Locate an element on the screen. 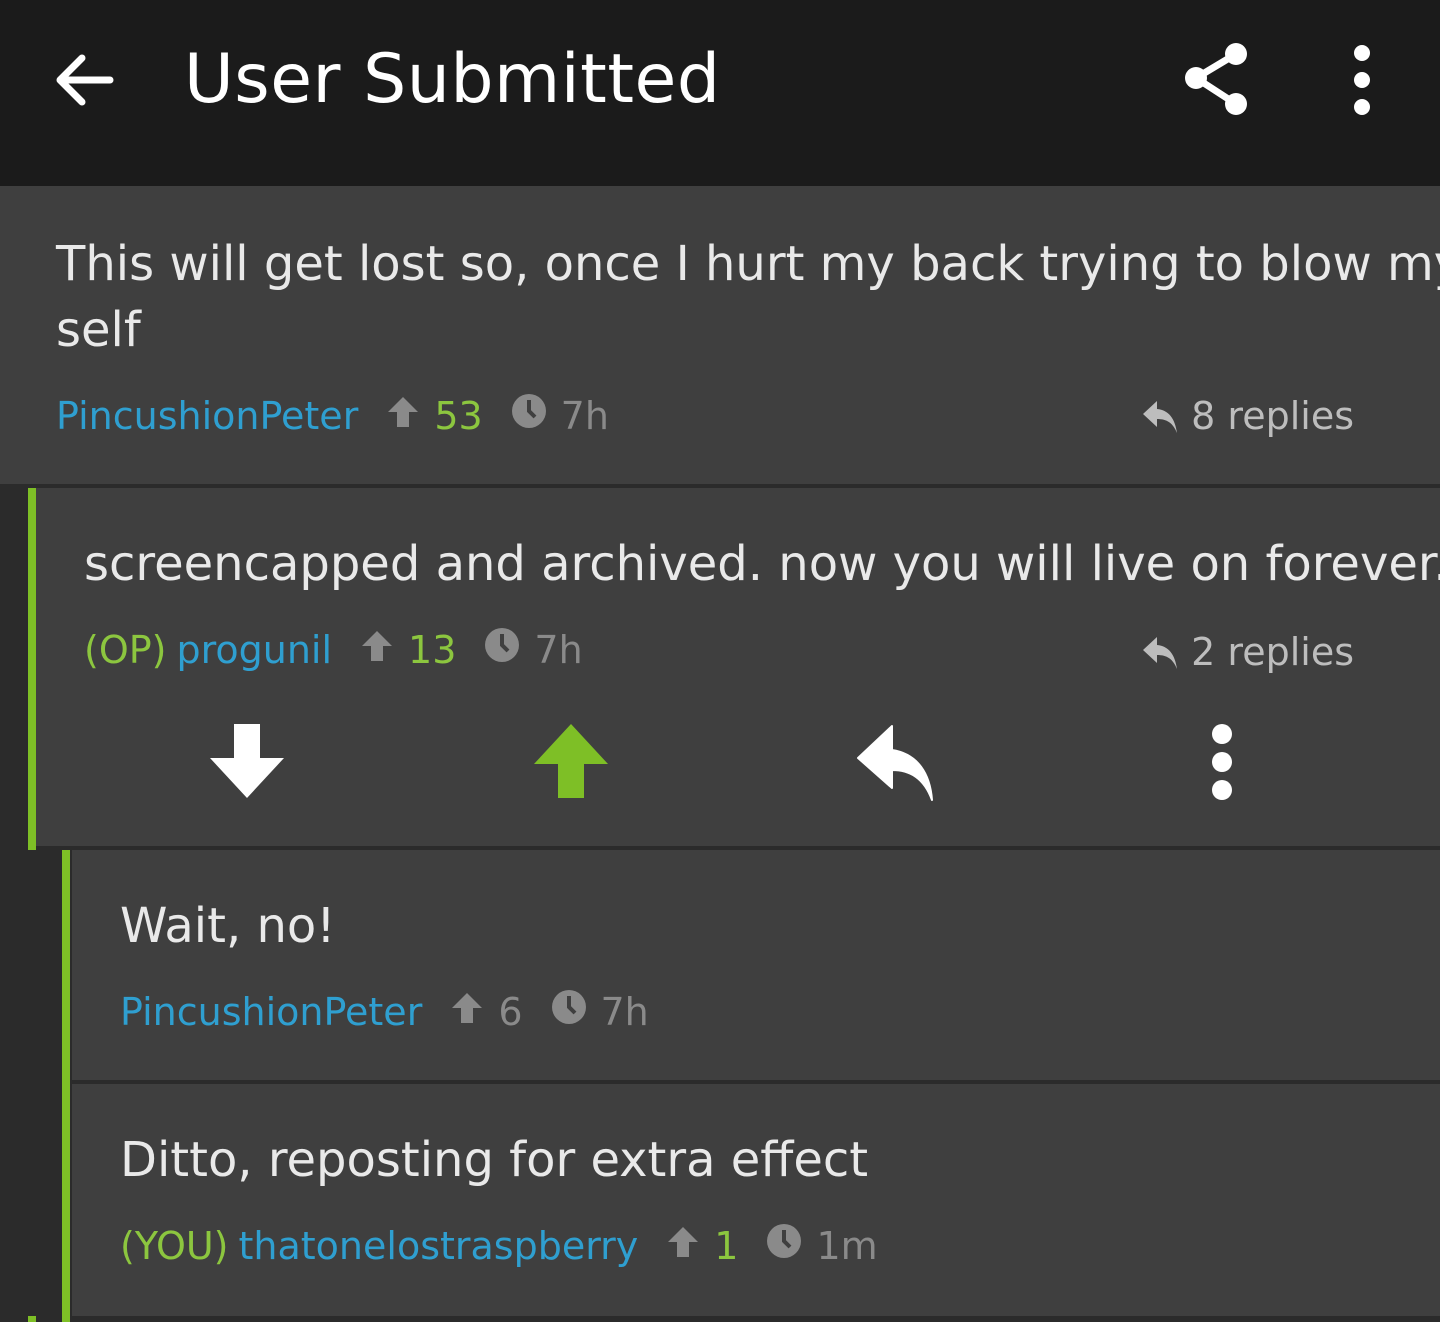 The height and width of the screenshot is (1322, 1440). author-name: progunil is located at coordinates (254, 650).